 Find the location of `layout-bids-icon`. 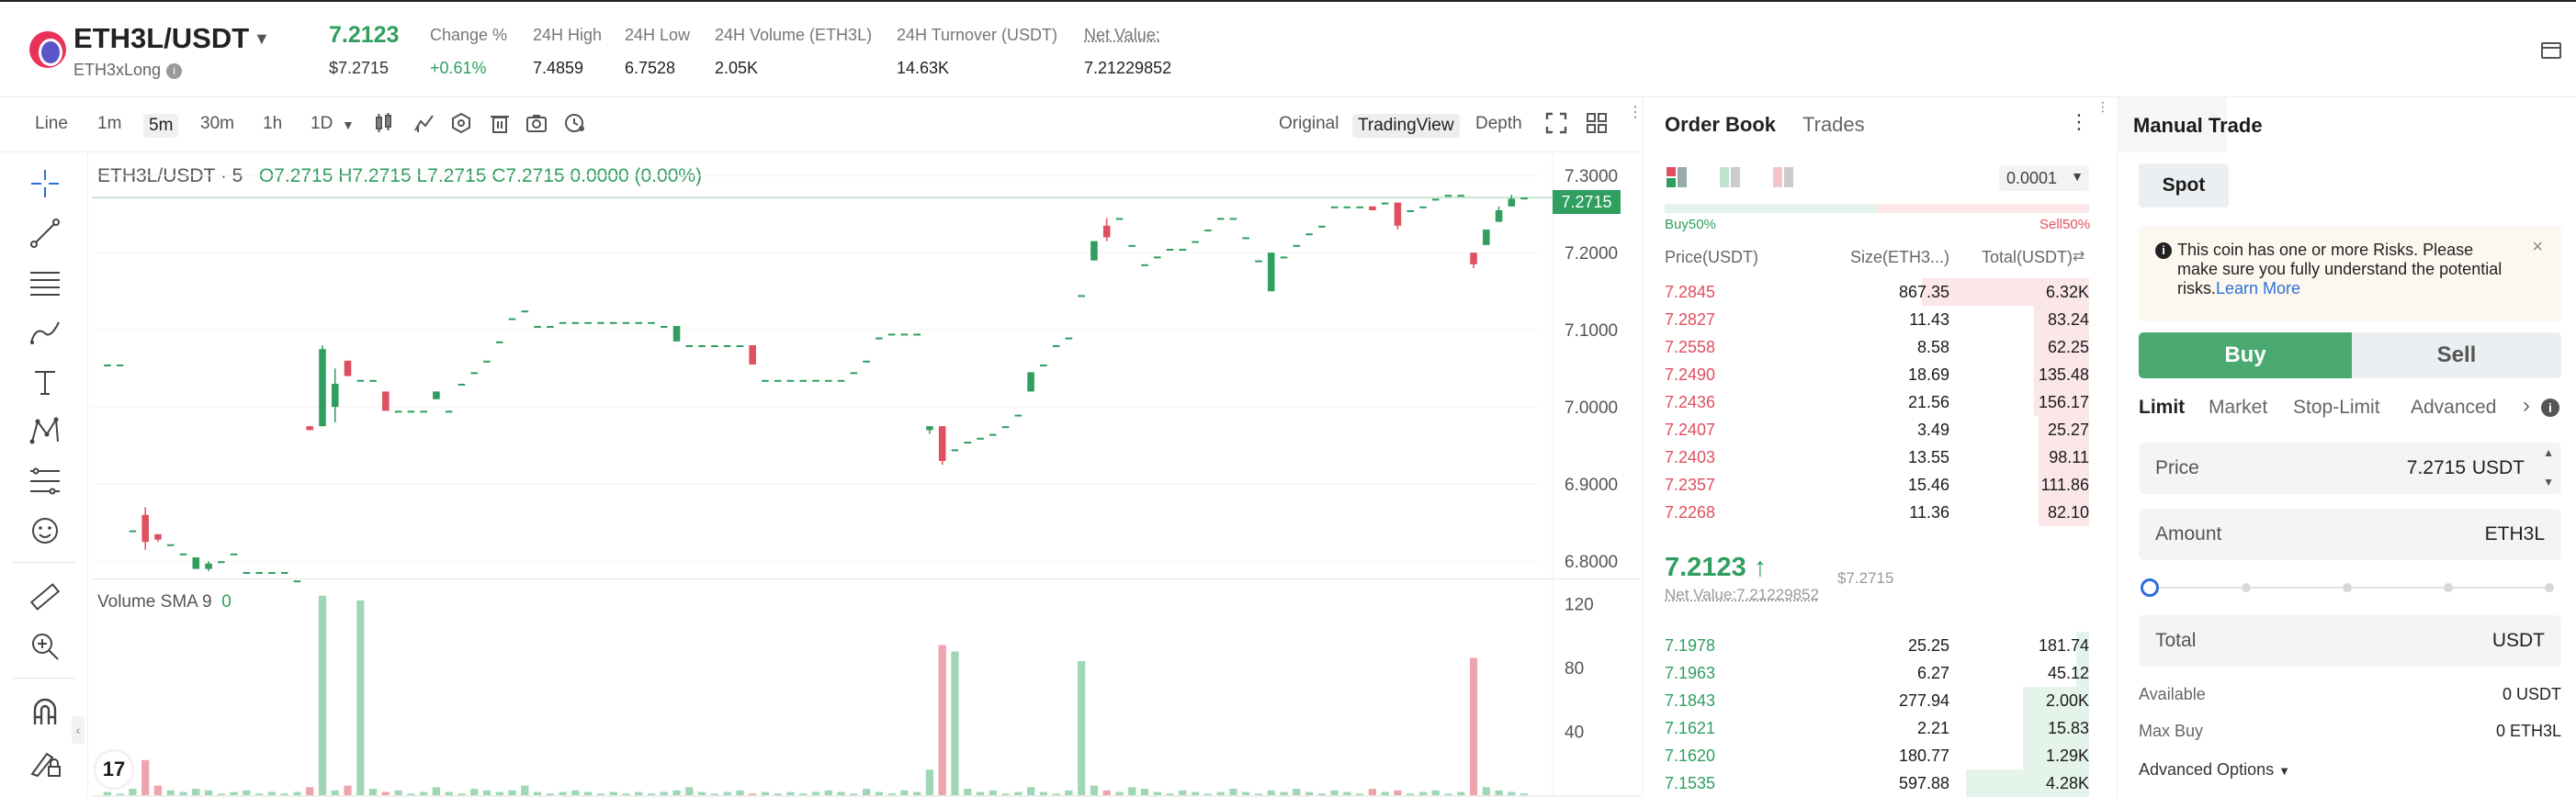

layout-bids-icon is located at coordinates (1730, 177).